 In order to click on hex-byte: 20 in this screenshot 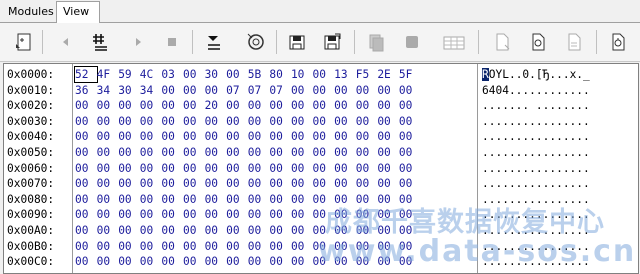, I will do `click(216, 105)`.